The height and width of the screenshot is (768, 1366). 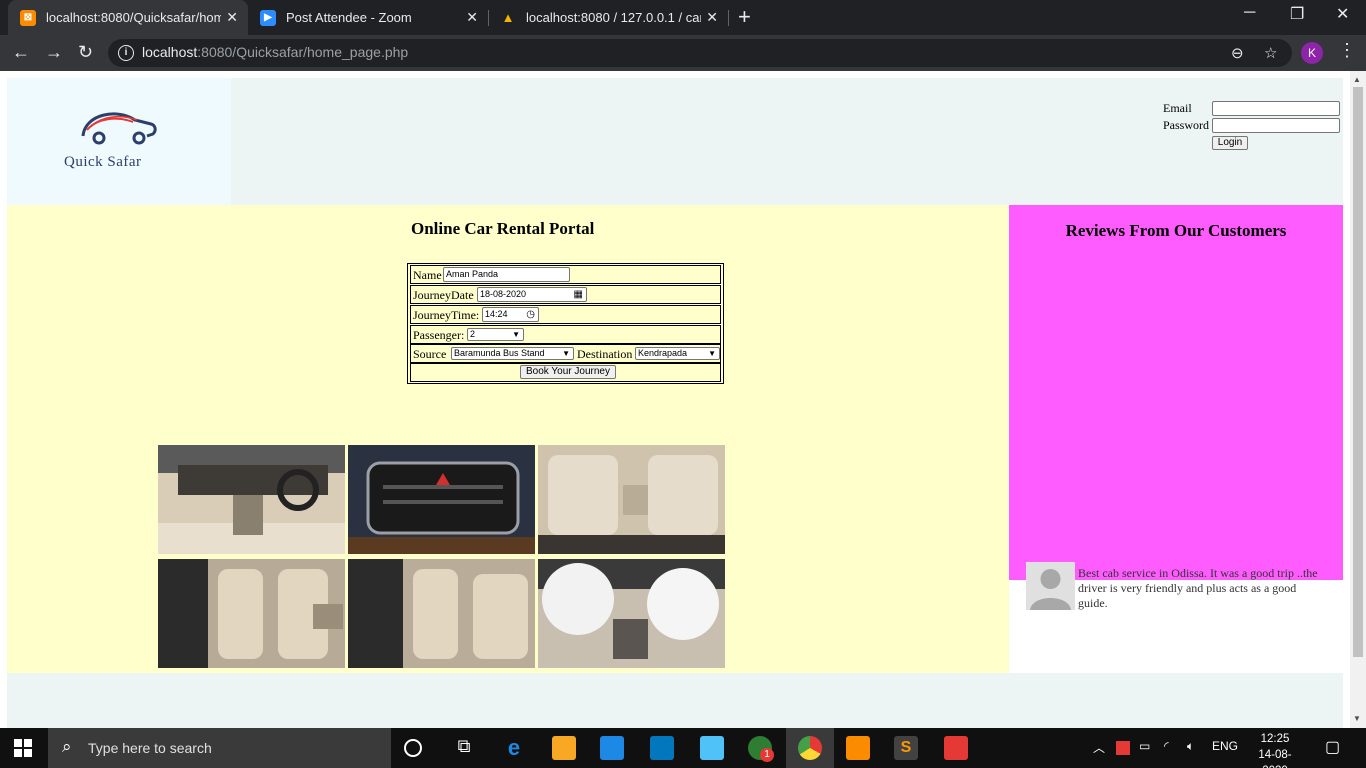 What do you see at coordinates (1332, 747) in the screenshot?
I see `action-center-icon: ▢` at bounding box center [1332, 747].